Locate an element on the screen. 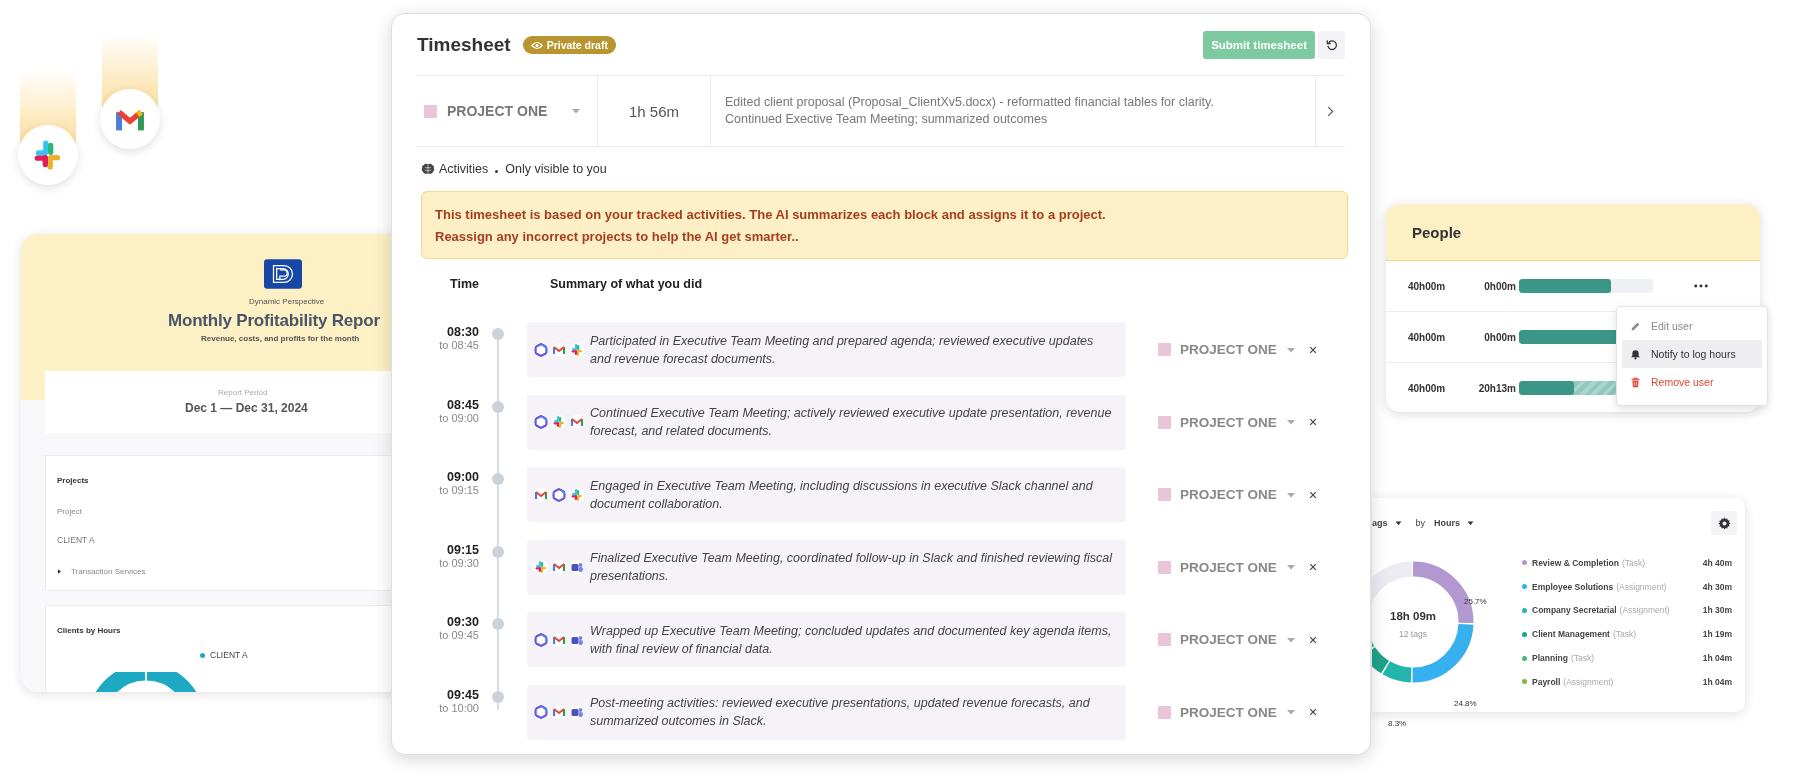  legend-label: Payroll is located at coordinates (1546, 681).